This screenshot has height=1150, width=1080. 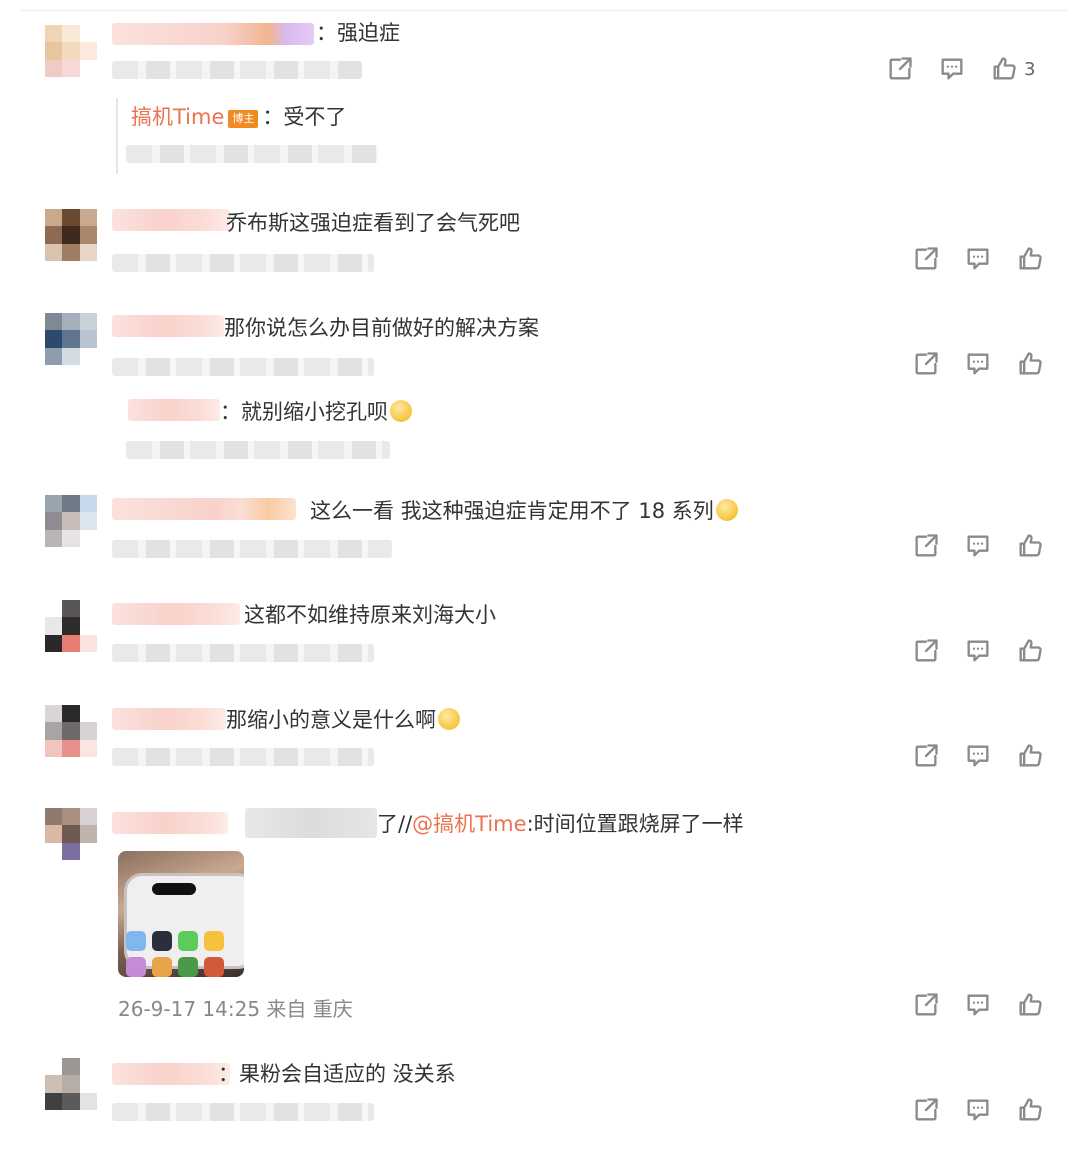 What do you see at coordinates (512, 511) in the screenshot?
I see `comment-body: 这么一看 我这种强迫症肯定用不了 18 系列` at bounding box center [512, 511].